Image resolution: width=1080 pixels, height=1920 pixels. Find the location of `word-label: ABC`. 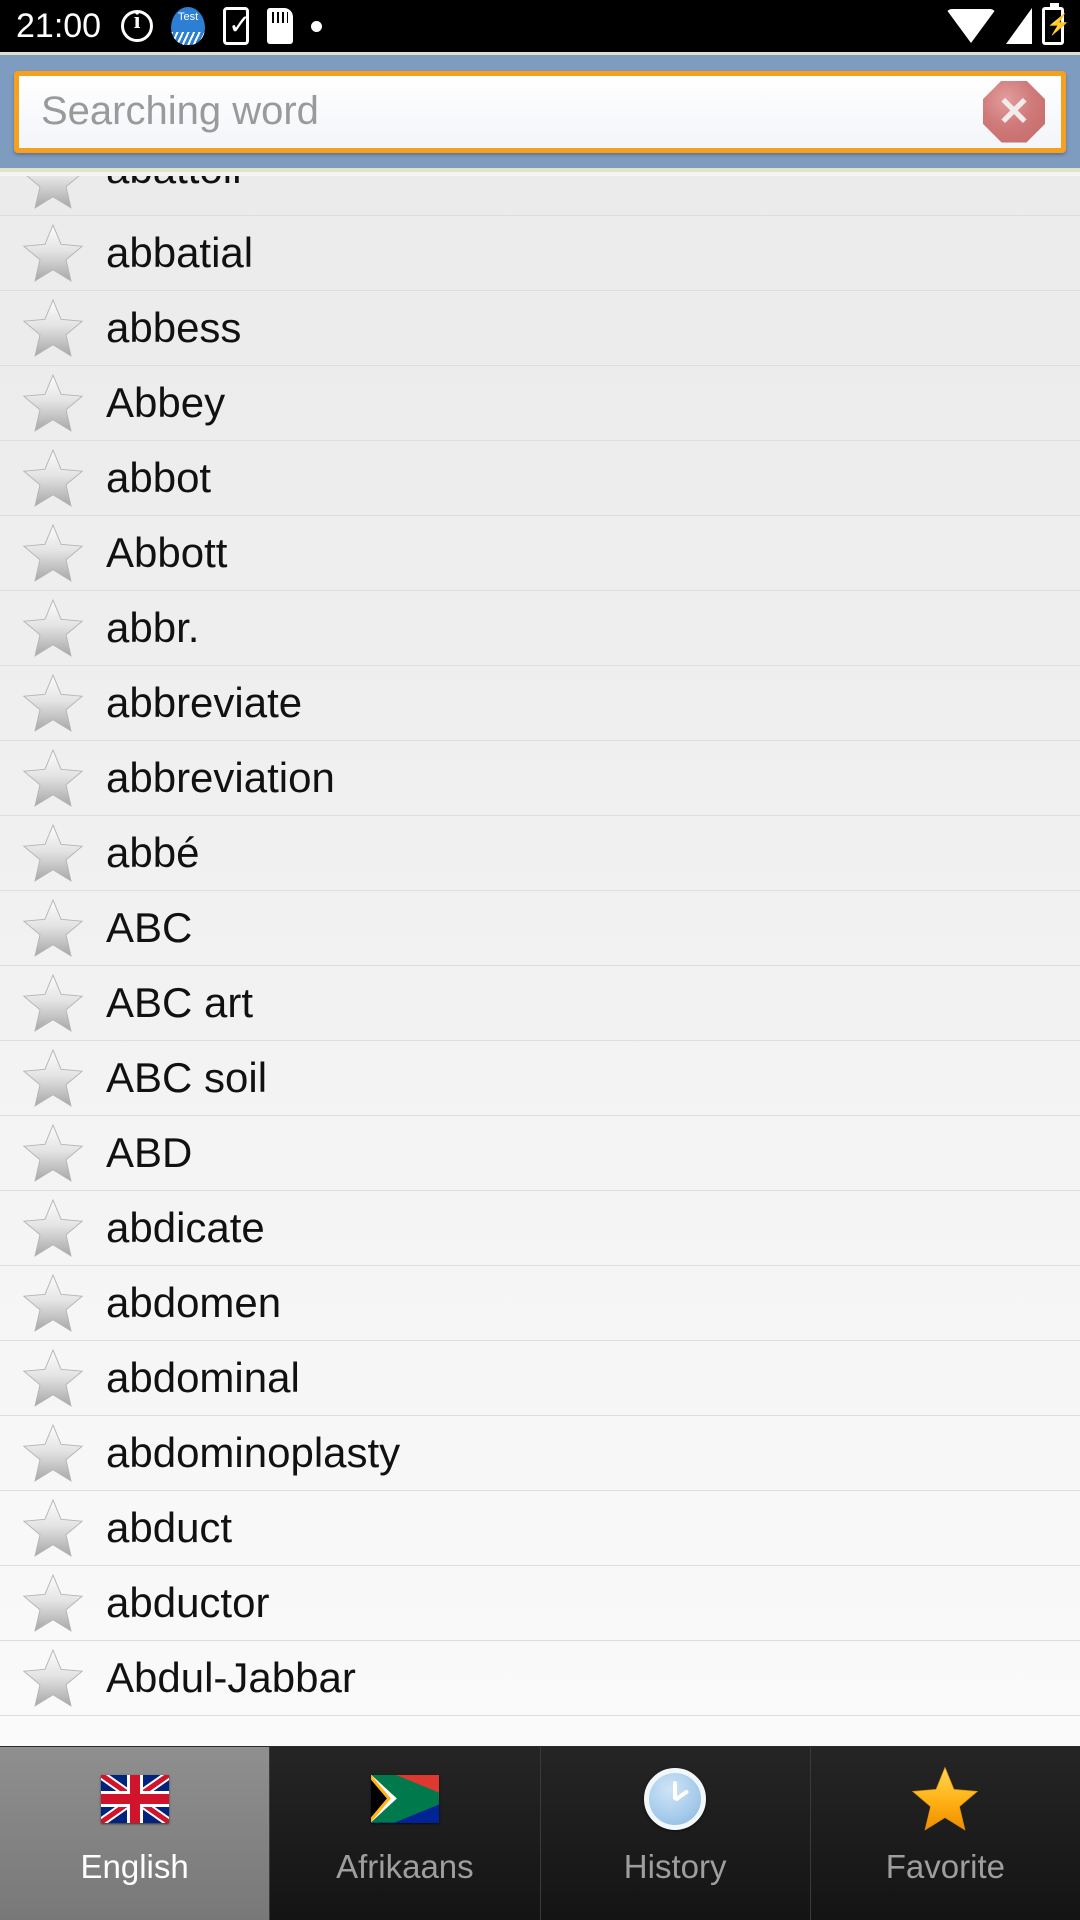

word-label: ABC is located at coordinates (149, 927).